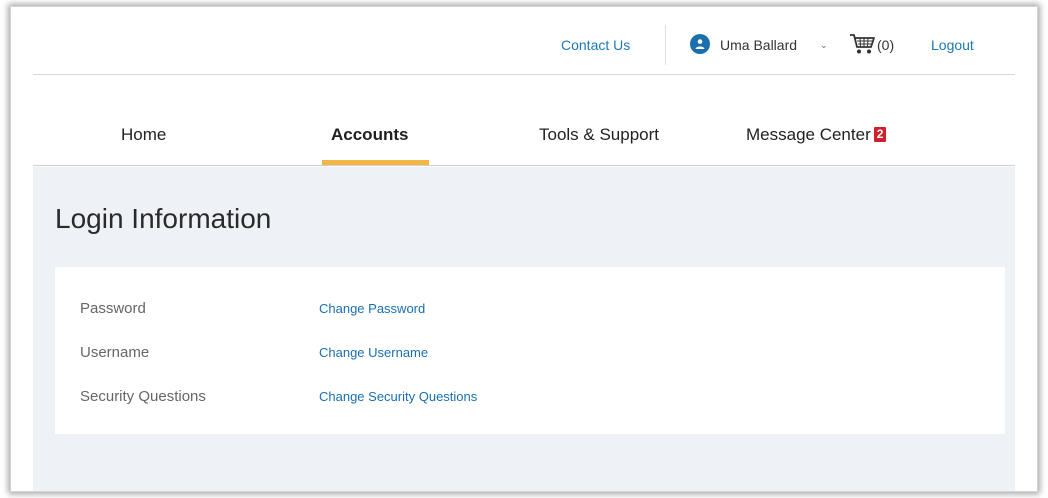  I want to click on nav-item-accounts: Accounts, so click(369, 135).